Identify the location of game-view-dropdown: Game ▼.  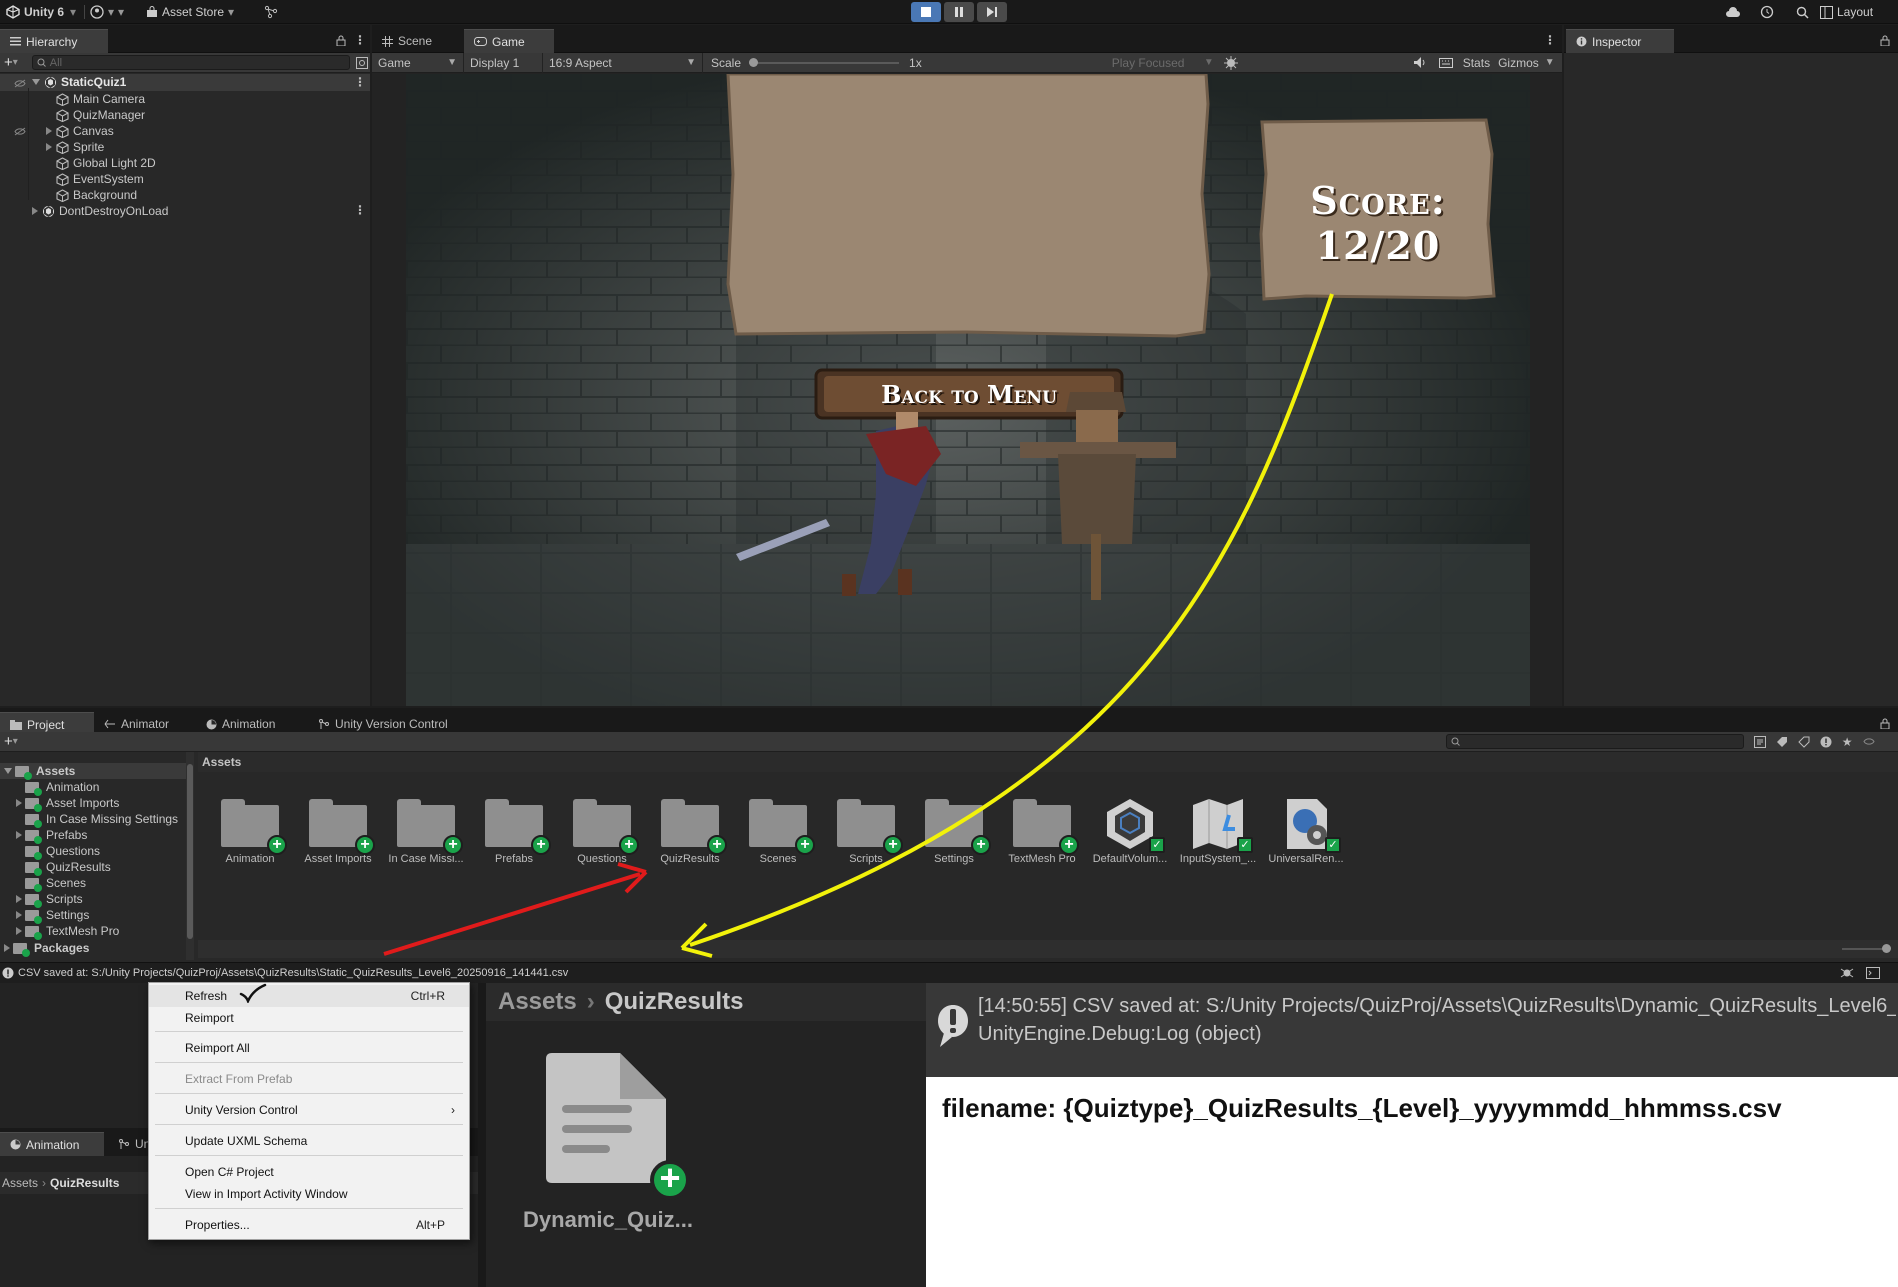
(418, 62).